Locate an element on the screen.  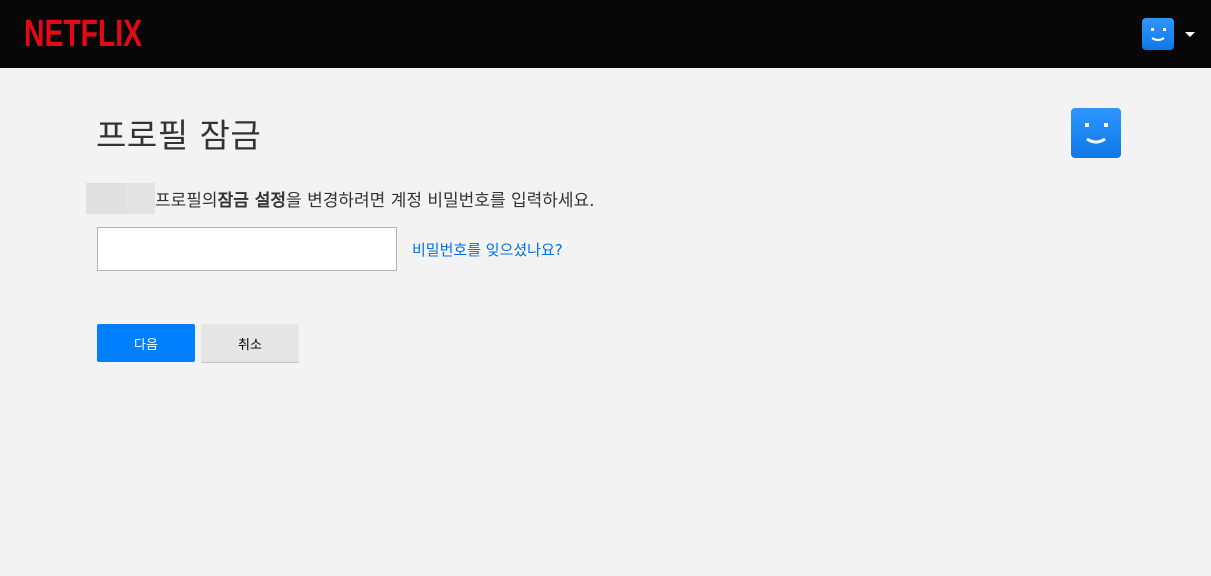
top-navigation-bar: NETFLIX is located at coordinates (605, 34).